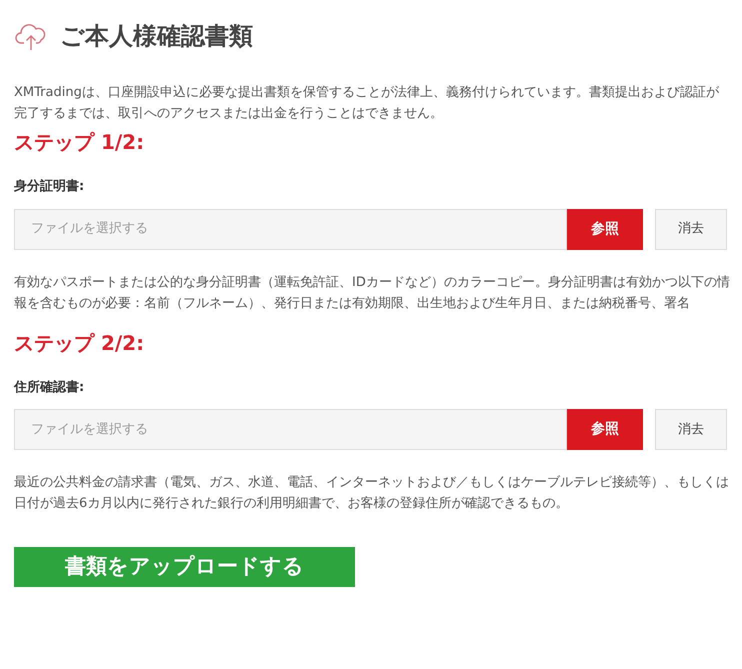 This screenshot has height=669, width=742. Describe the element at coordinates (31, 36) in the screenshot. I see `cloud-upload-icon` at that location.